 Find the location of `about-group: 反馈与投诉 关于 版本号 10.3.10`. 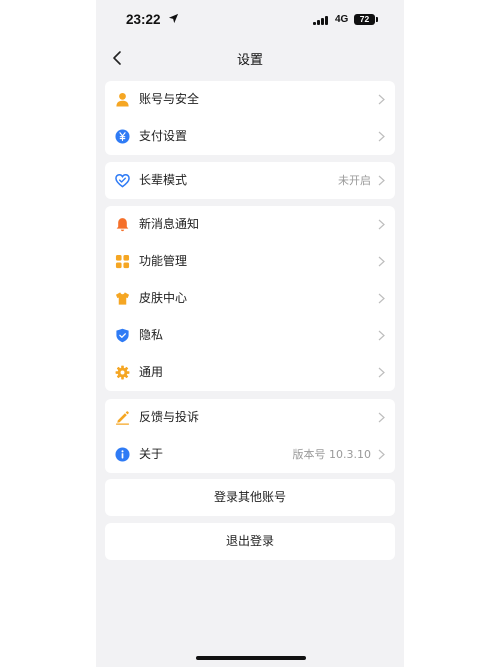

about-group: 反馈与投诉 关于 版本号 10.3.10 is located at coordinates (250, 436).